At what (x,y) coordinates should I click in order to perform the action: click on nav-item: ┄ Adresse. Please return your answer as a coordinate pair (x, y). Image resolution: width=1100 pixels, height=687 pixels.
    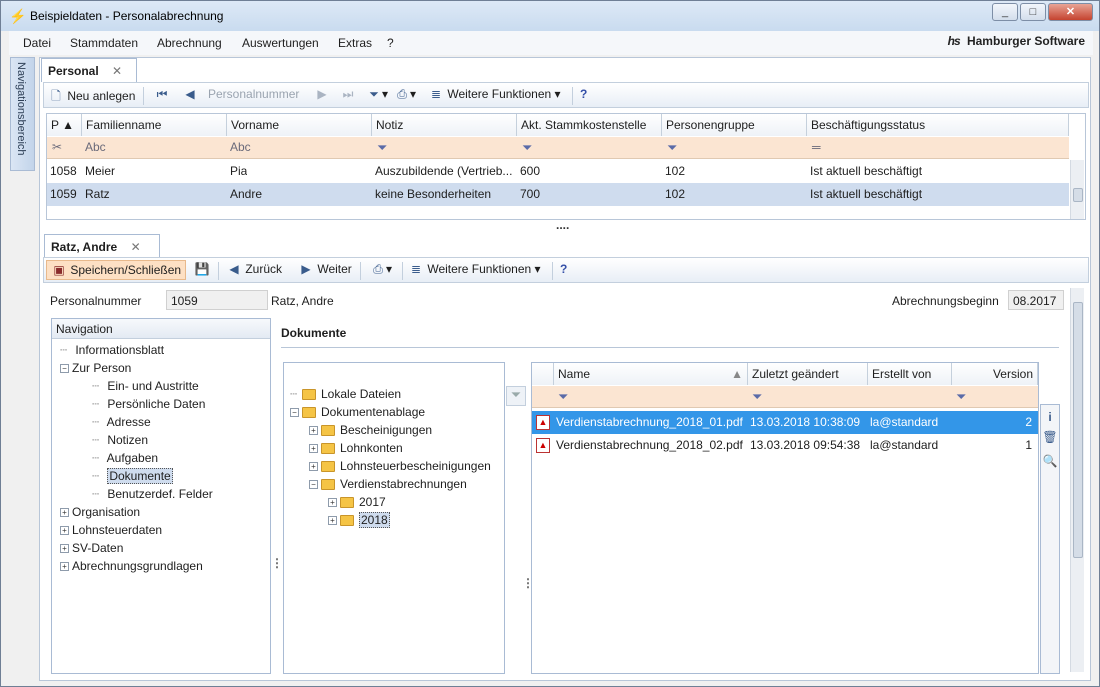
    Looking at the image, I should click on (121, 422).